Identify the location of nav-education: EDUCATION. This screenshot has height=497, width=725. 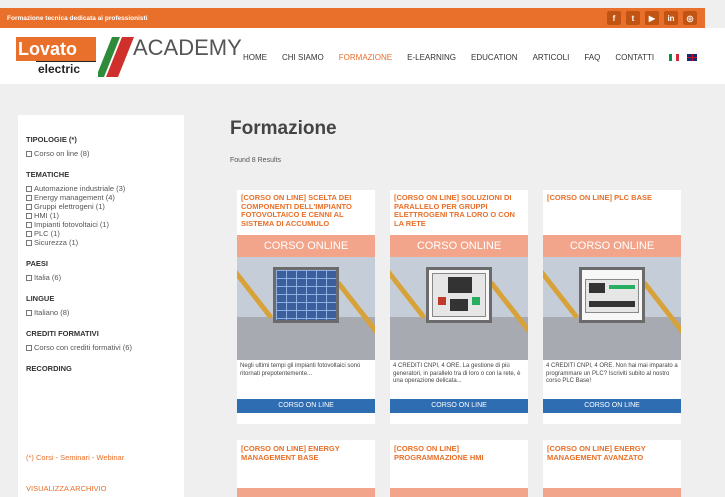
(494, 57).